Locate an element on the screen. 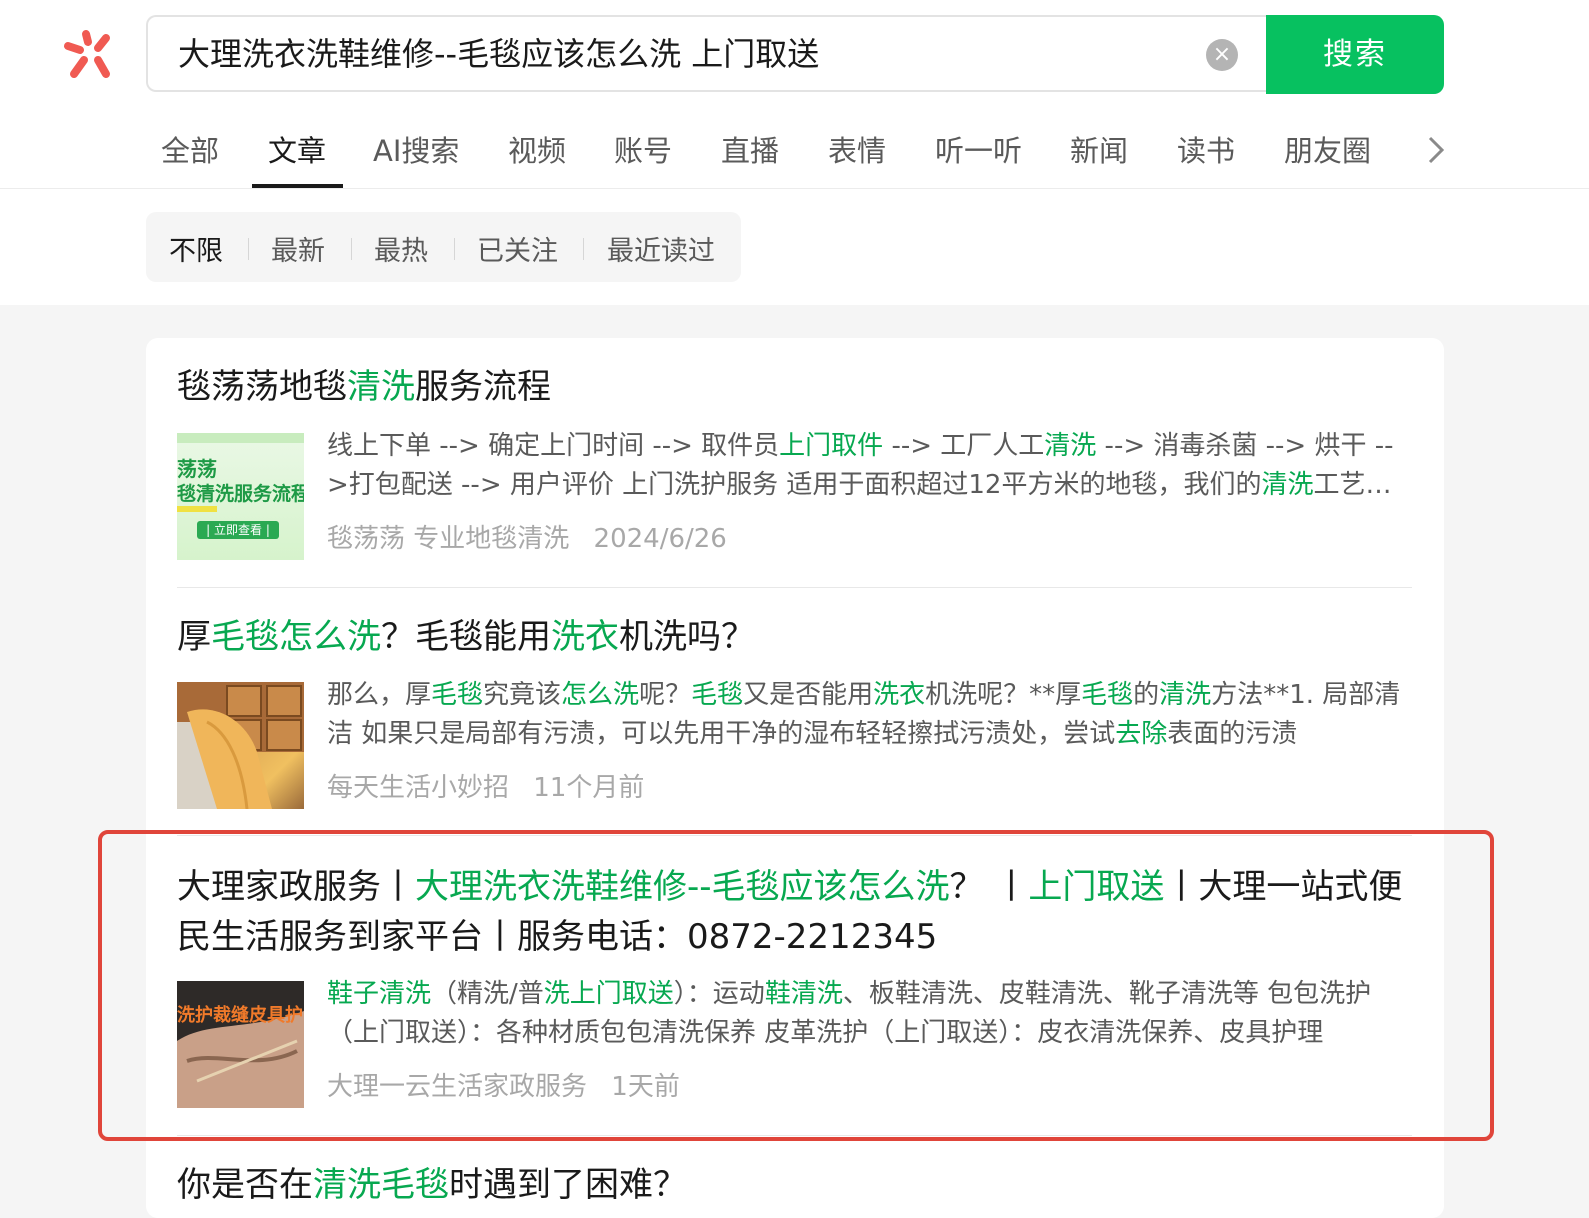 The image size is (1589, 1218). text-segment: ？毛毯能用 is located at coordinates (466, 637).